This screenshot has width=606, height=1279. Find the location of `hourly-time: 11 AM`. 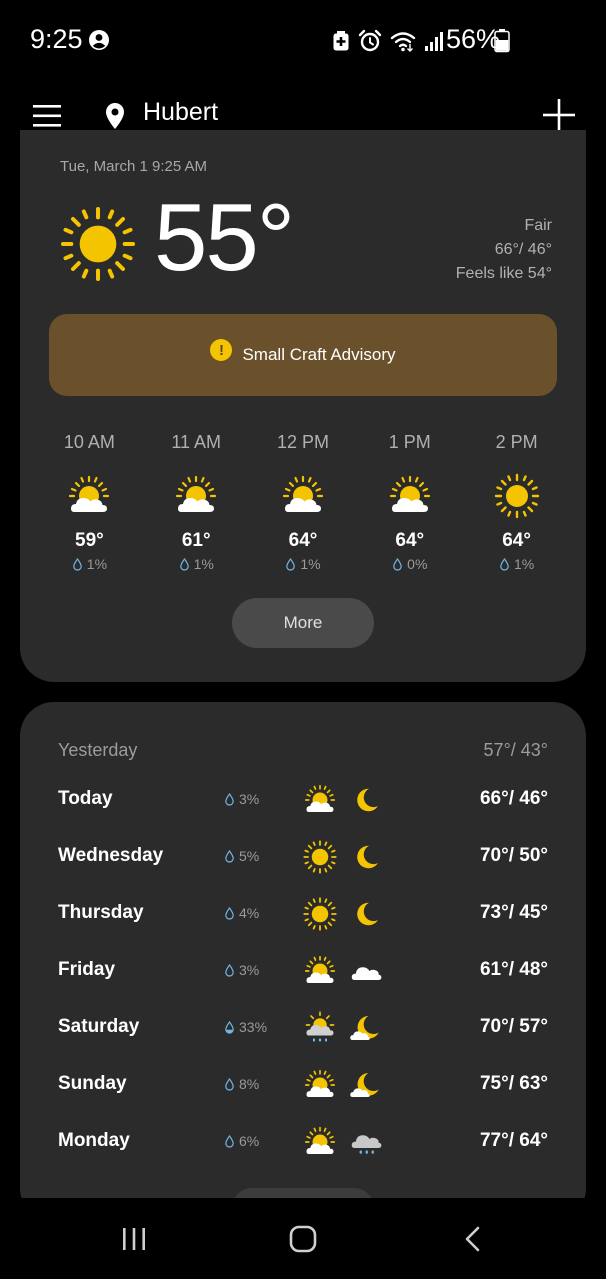

hourly-time: 11 AM is located at coordinates (196, 442).